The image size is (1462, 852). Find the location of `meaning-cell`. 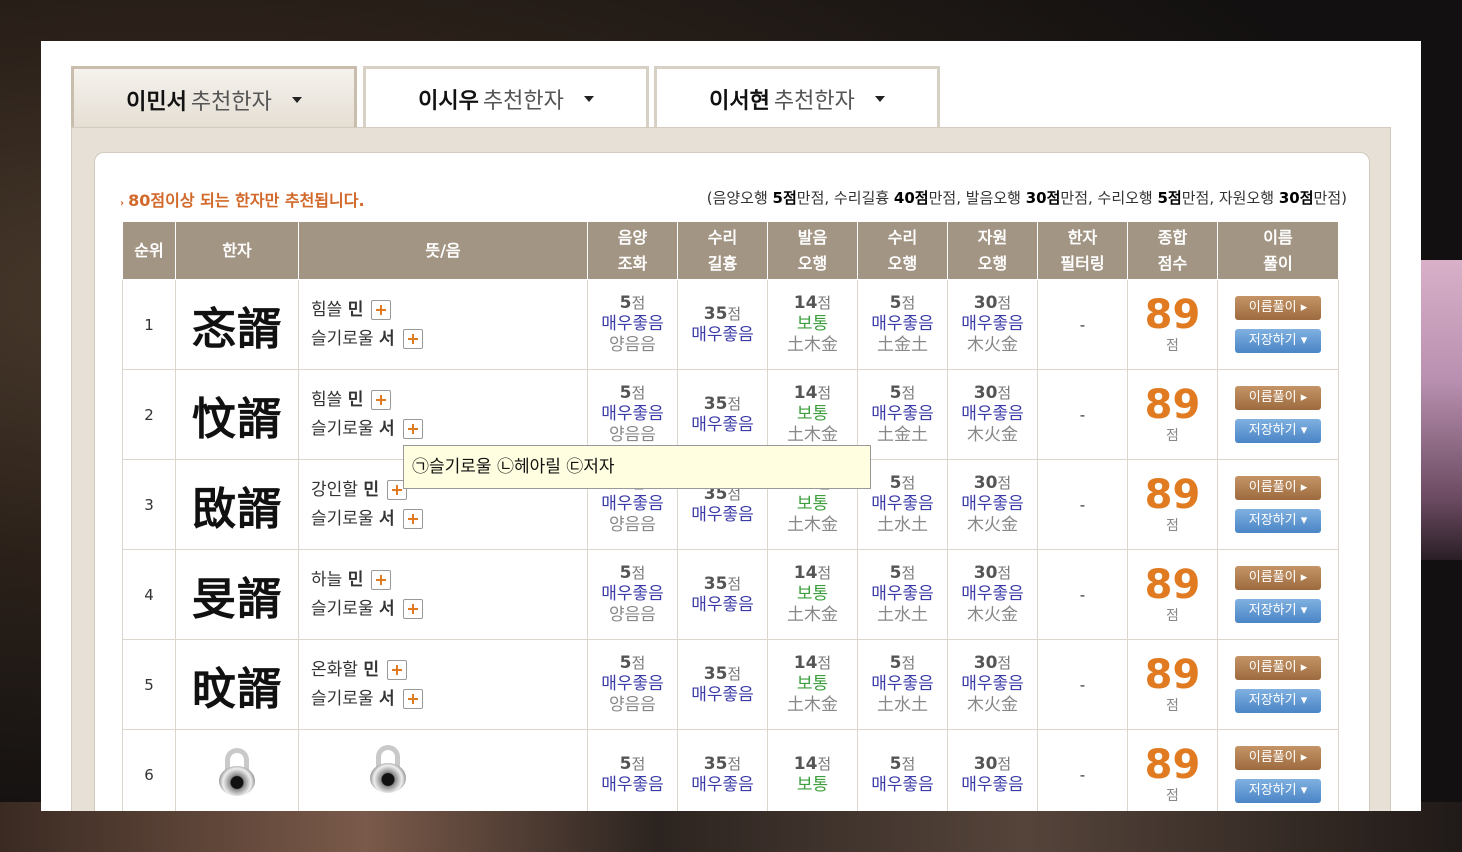

meaning-cell is located at coordinates (443, 770).